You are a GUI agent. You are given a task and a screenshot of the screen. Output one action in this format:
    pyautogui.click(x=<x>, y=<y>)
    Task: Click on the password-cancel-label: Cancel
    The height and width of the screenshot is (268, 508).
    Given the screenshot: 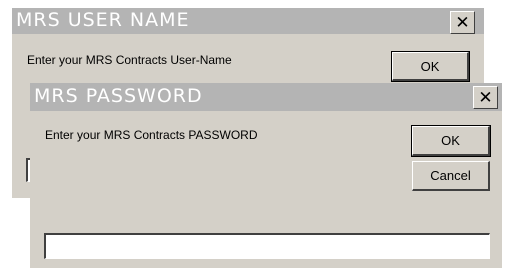 What is the action you would take?
    pyautogui.click(x=450, y=175)
    